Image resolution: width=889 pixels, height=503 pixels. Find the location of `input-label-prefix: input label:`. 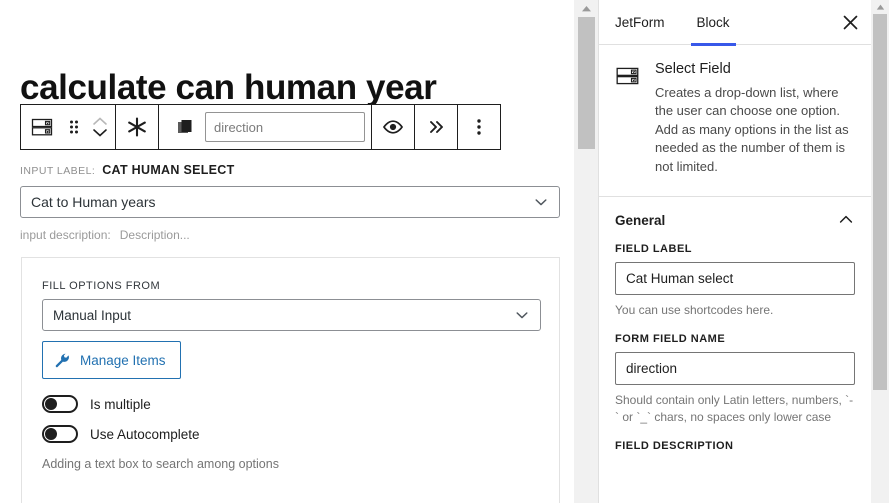

input-label-prefix: input label: is located at coordinates (58, 171).